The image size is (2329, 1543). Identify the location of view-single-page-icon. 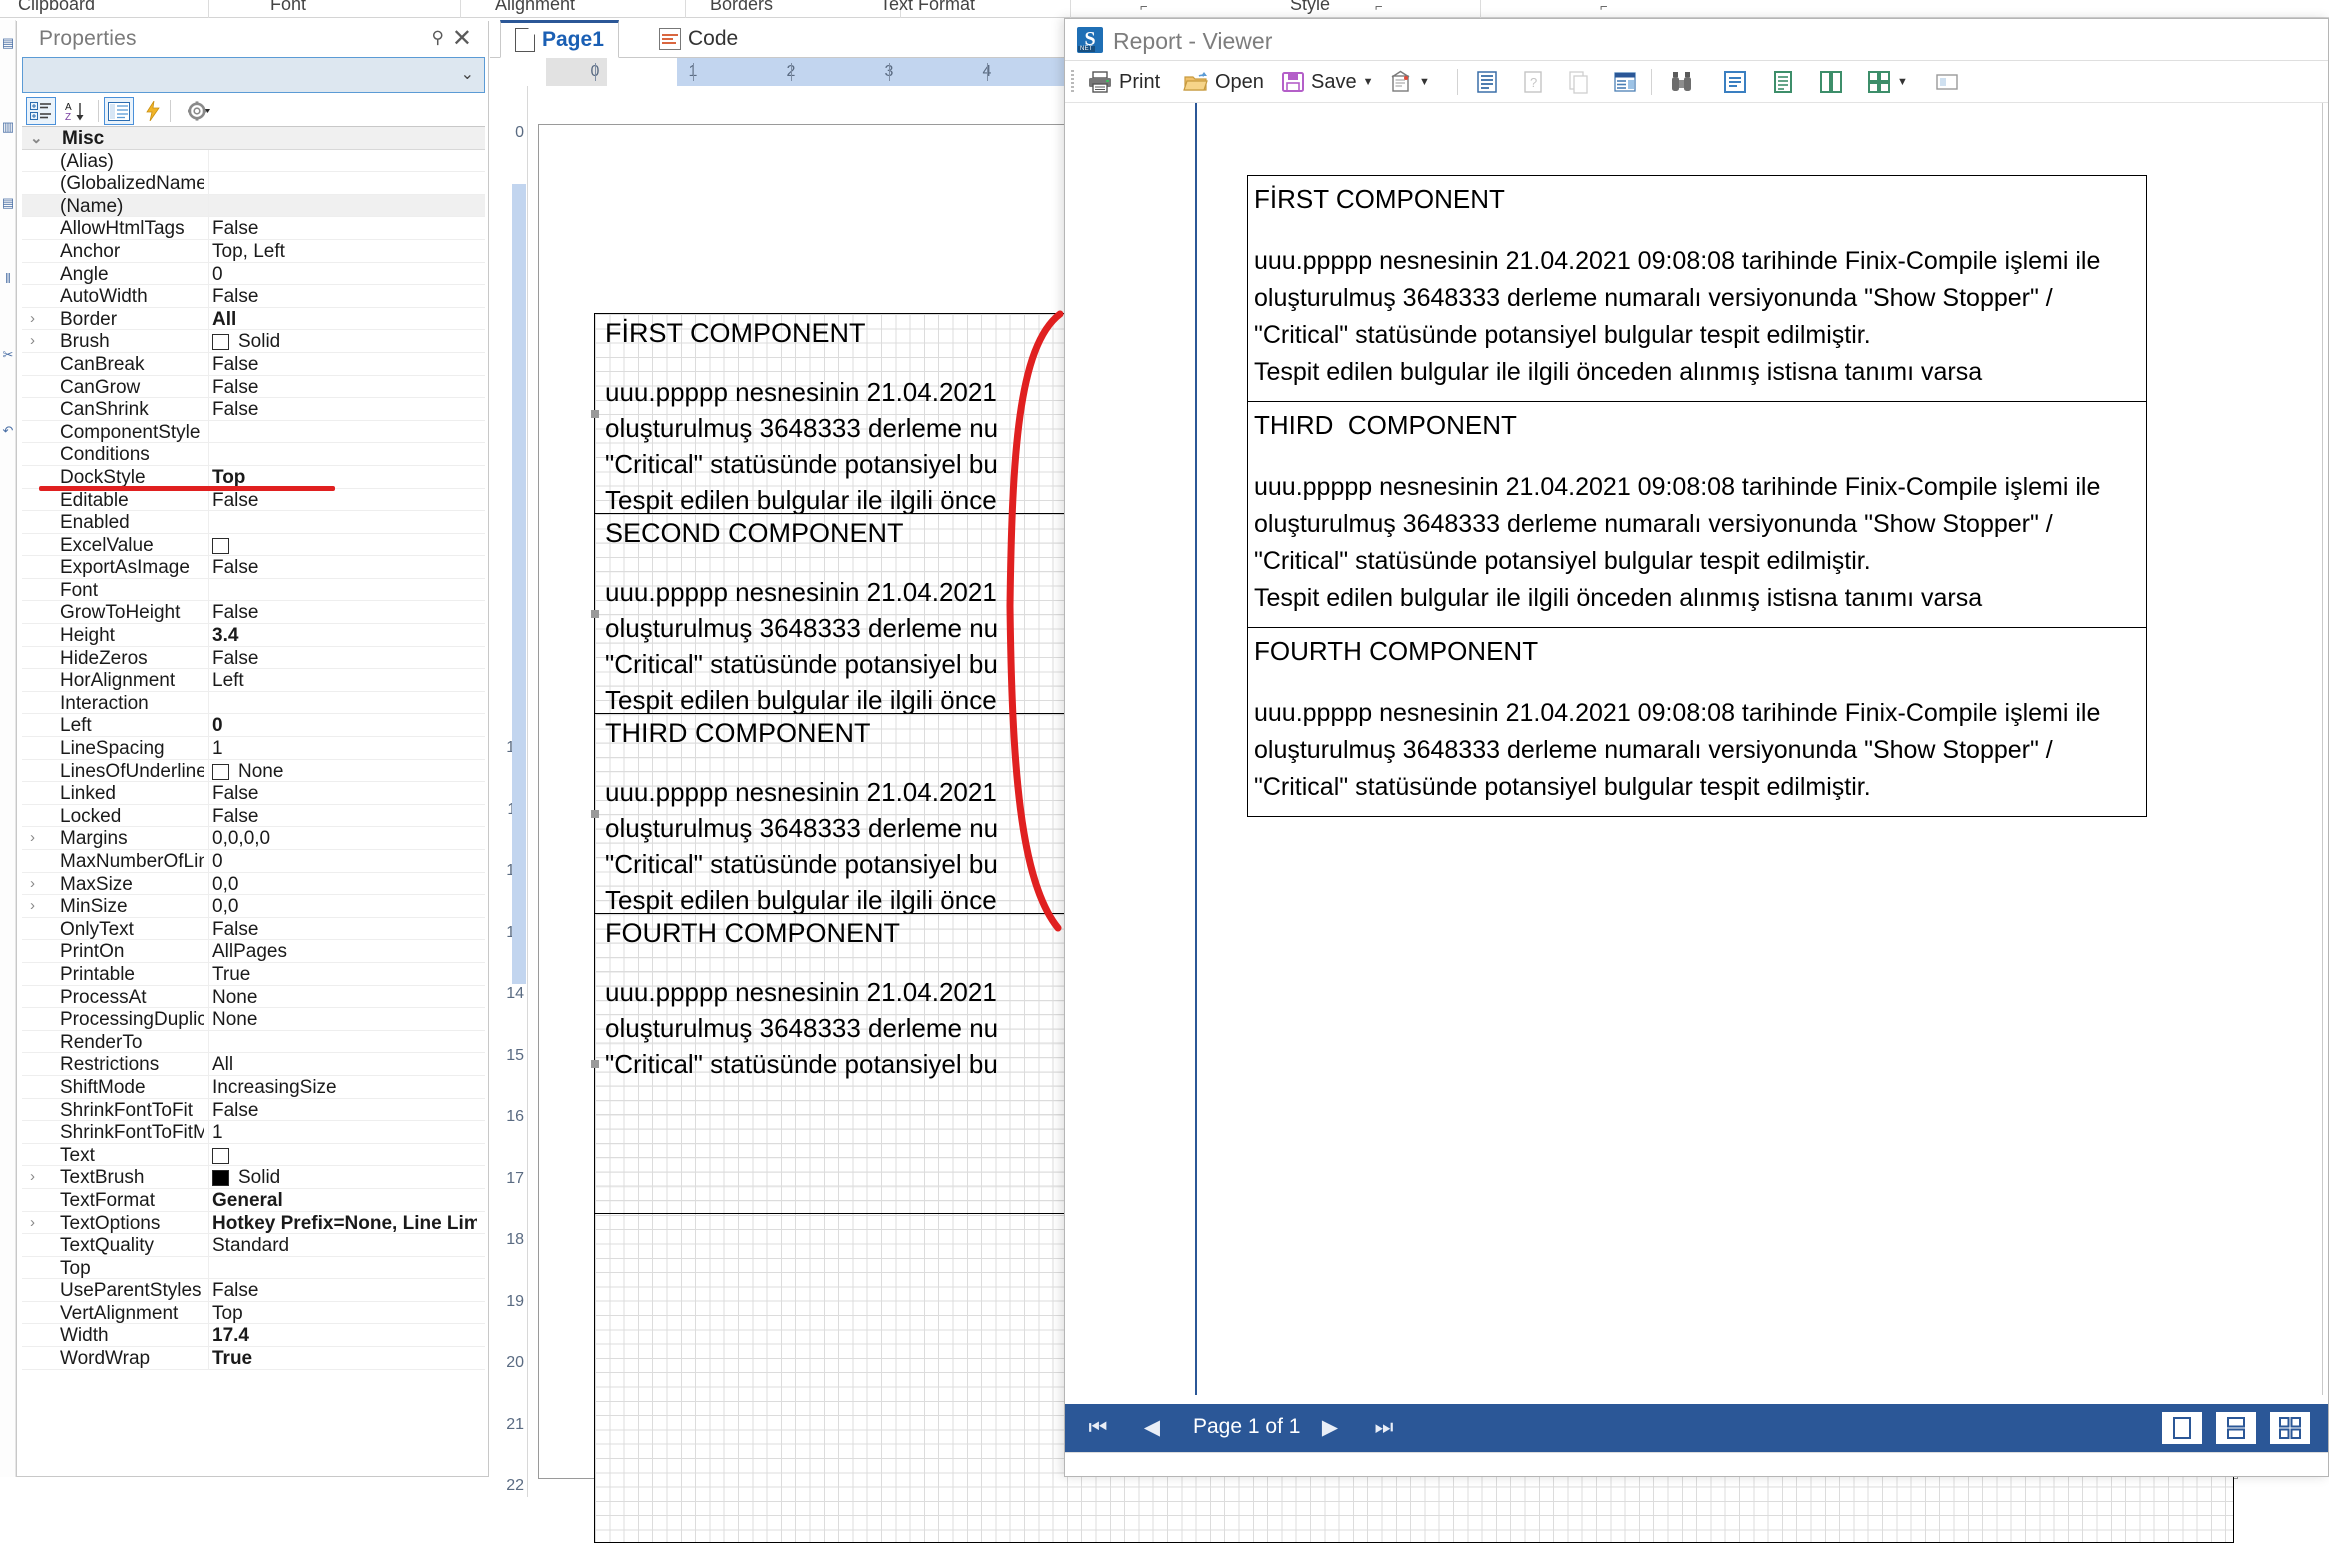
(2182, 1428).